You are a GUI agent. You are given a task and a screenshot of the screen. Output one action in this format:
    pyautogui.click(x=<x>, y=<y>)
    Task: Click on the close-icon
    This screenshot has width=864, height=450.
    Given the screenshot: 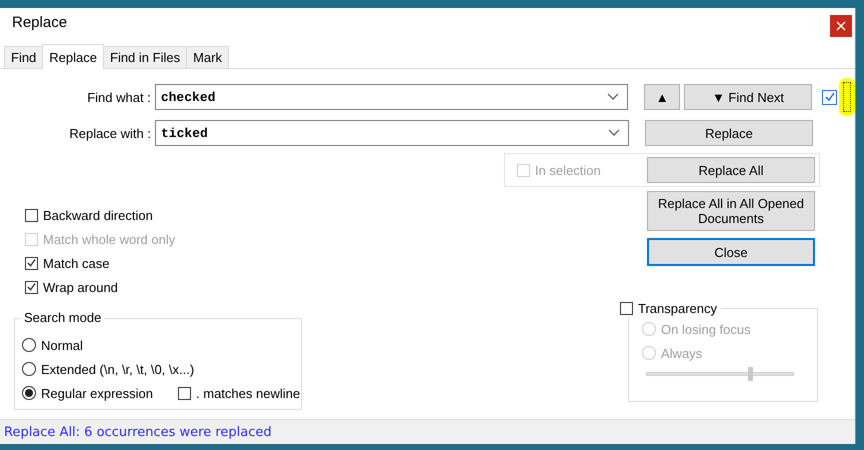 What is the action you would take?
    pyautogui.click(x=841, y=25)
    